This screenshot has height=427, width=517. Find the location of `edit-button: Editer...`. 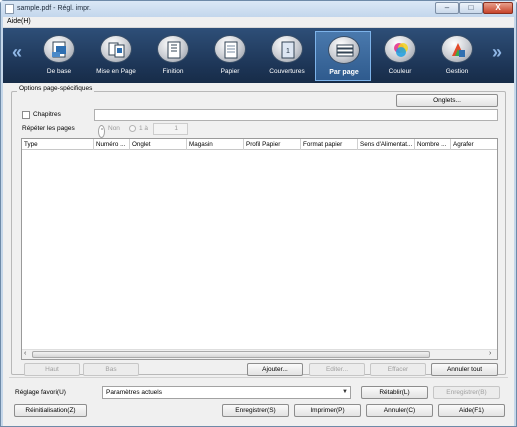

edit-button: Editer... is located at coordinates (337, 369).